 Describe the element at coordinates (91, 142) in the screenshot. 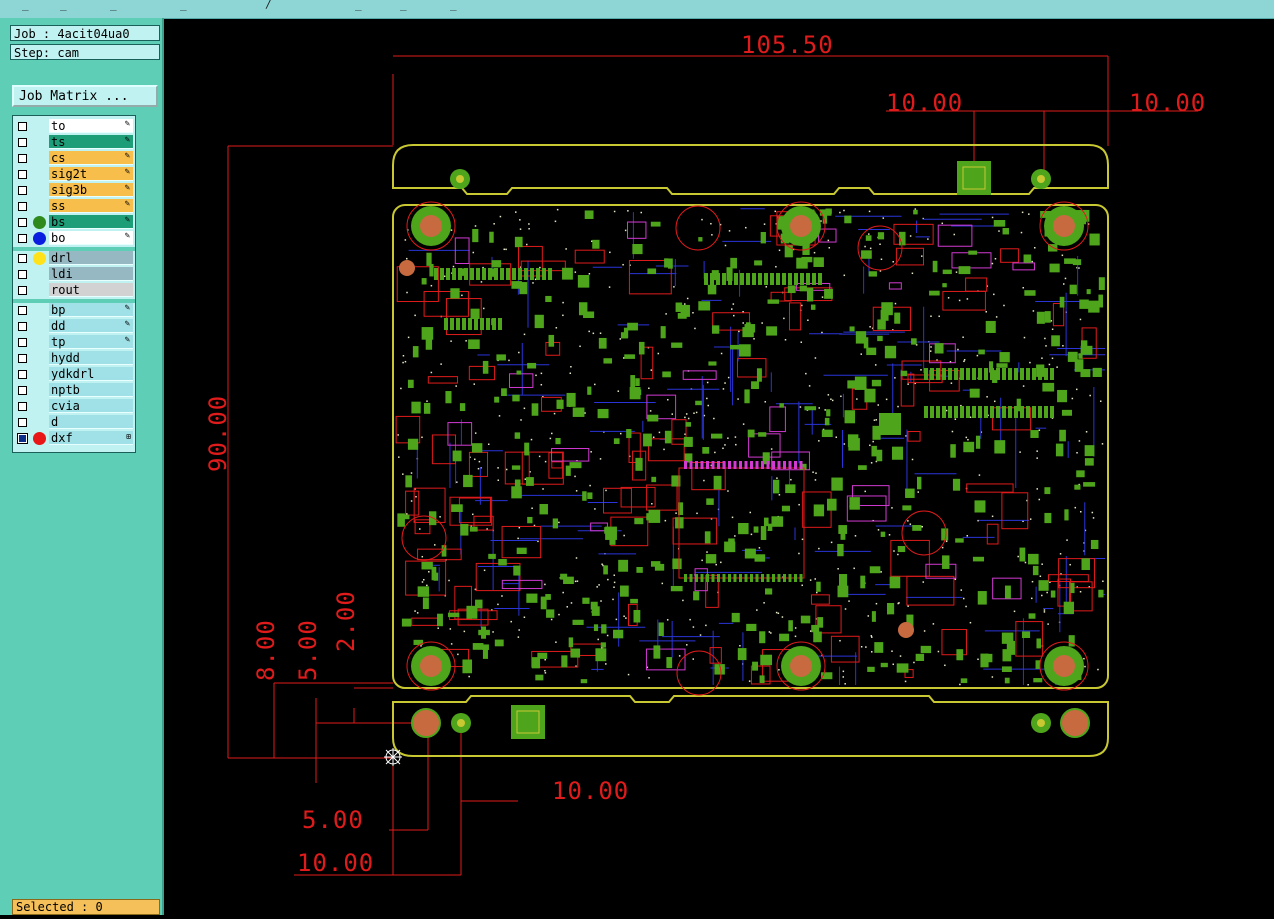

I see `layer-name: ts` at that location.